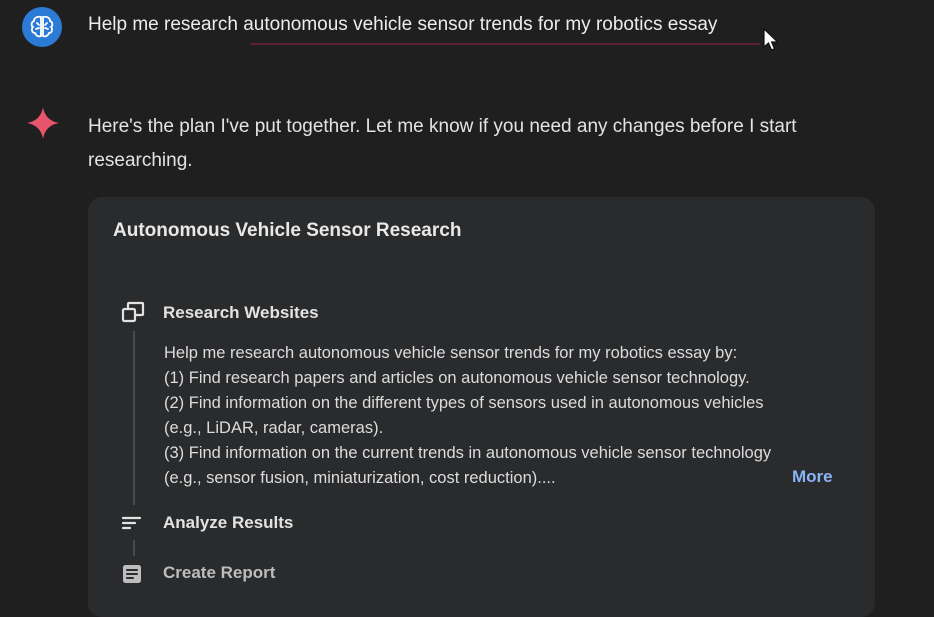 Image resolution: width=934 pixels, height=617 pixels. I want to click on web-windows-icon, so click(133, 312).